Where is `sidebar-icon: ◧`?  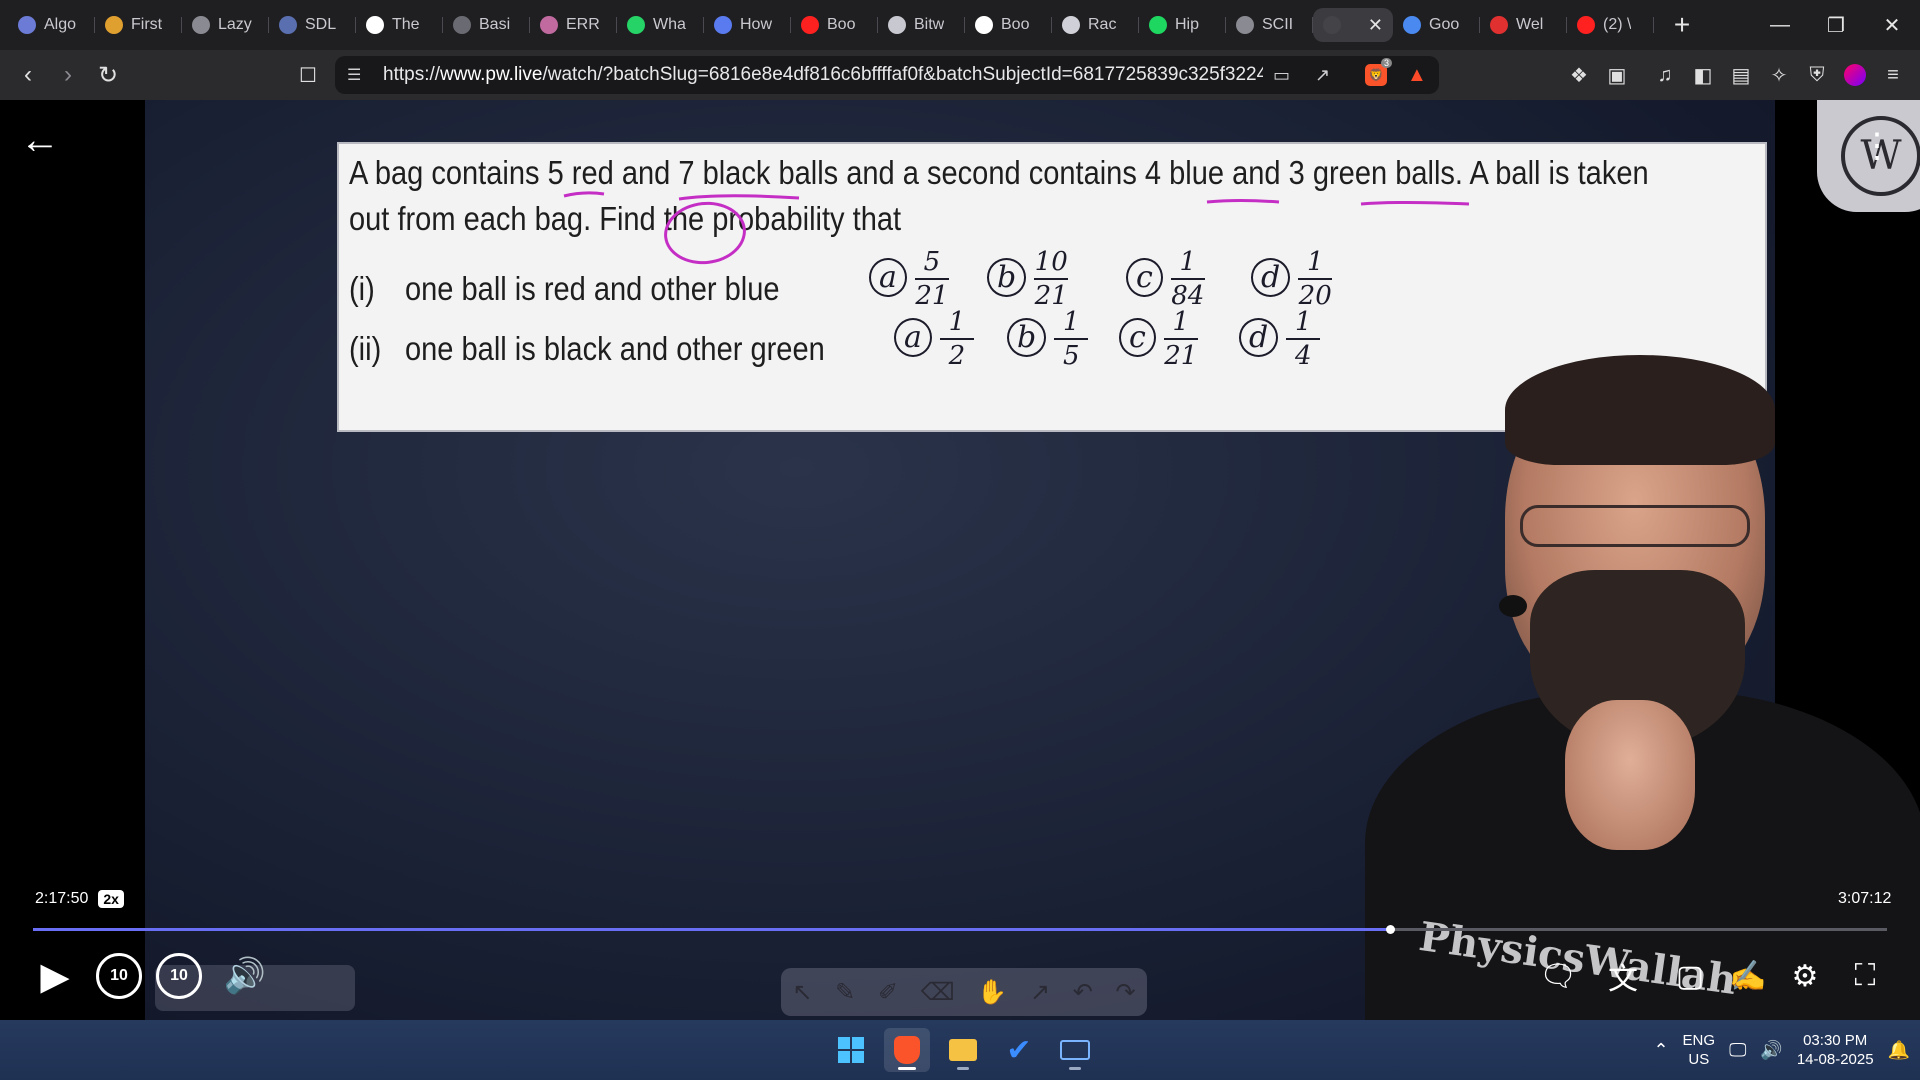 sidebar-icon: ◧ is located at coordinates (1703, 75).